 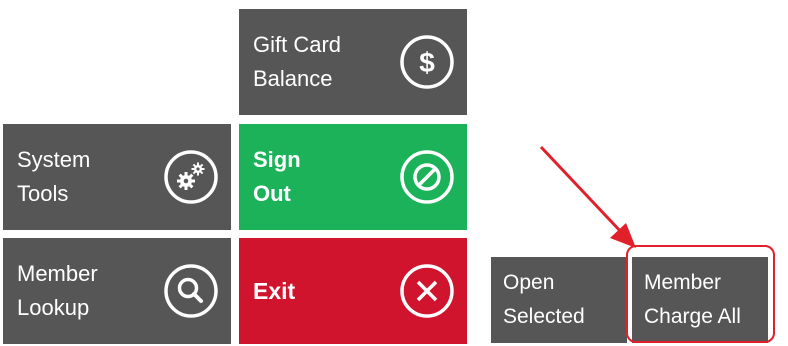 What do you see at coordinates (683, 282) in the screenshot?
I see `member-charge-all-label-line1: Member` at bounding box center [683, 282].